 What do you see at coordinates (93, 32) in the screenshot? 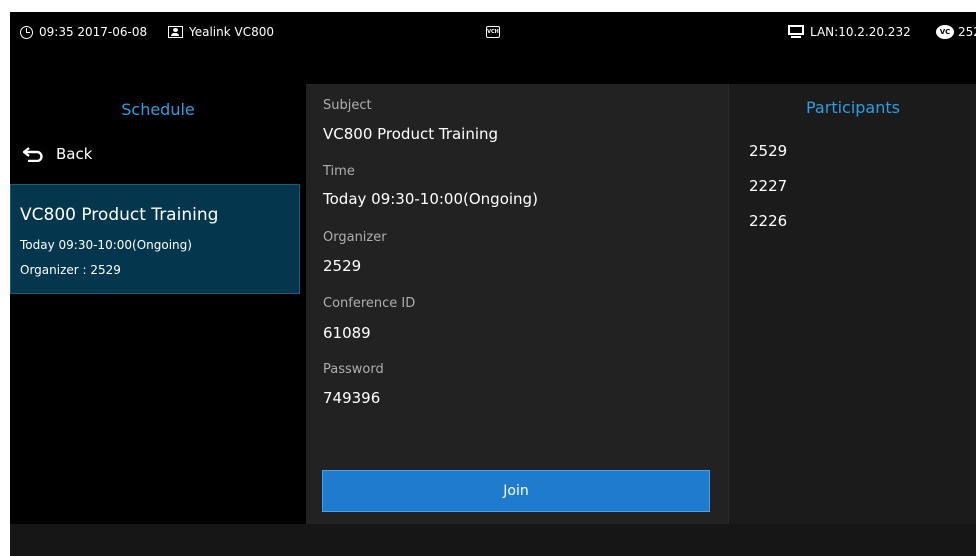
I see `status-time-text: 09:35 2017-06-08` at bounding box center [93, 32].